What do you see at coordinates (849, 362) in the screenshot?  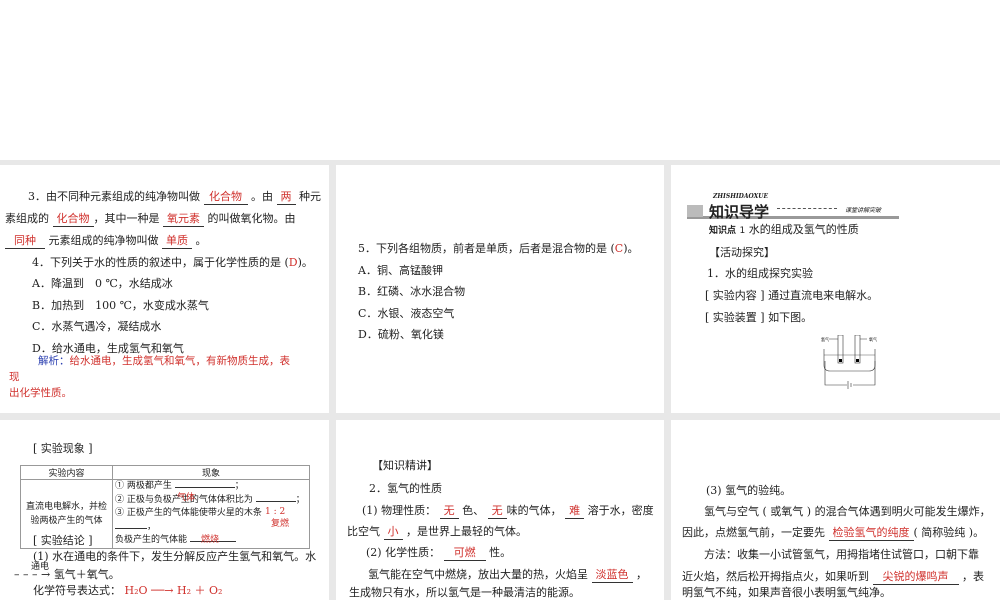 I see `electrolysis-apparatus-diagram: 氢气 氧气` at bounding box center [849, 362].